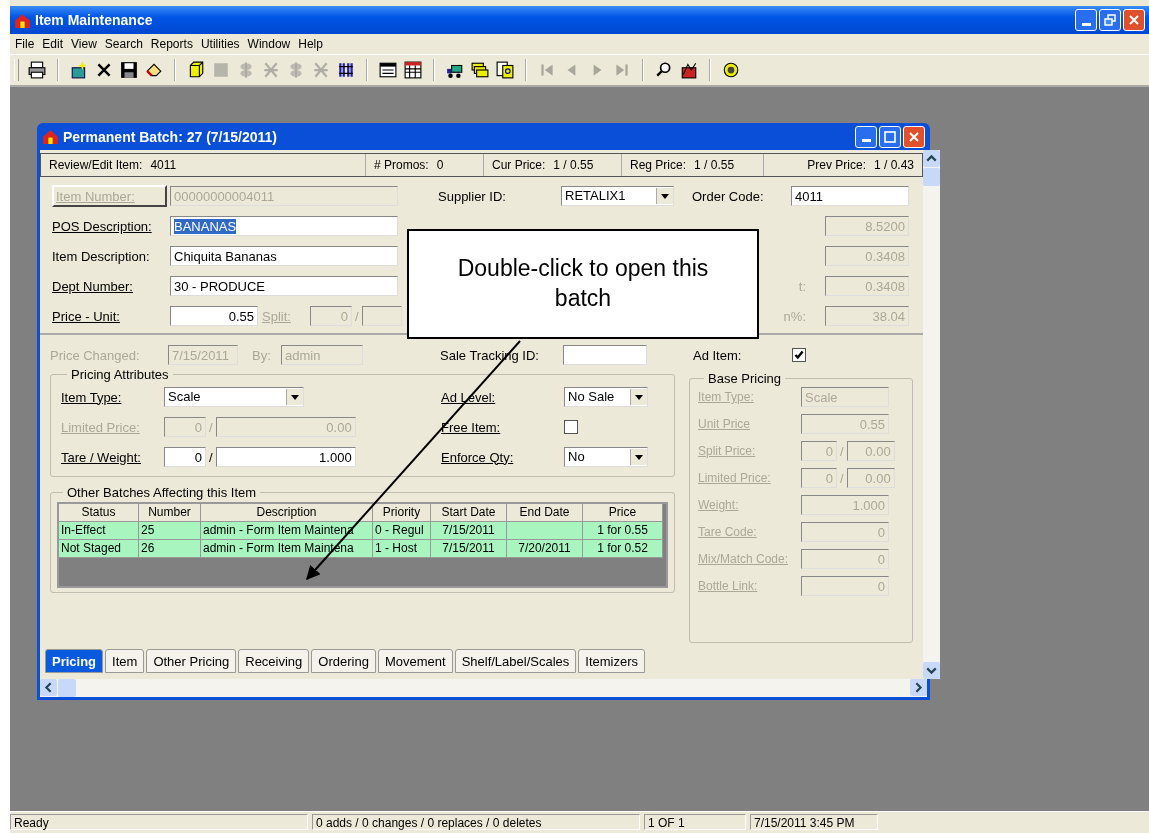 This screenshot has height=833, width=1149. Describe the element at coordinates (48, 687) in the screenshot. I see `scroll-left-icon` at that location.